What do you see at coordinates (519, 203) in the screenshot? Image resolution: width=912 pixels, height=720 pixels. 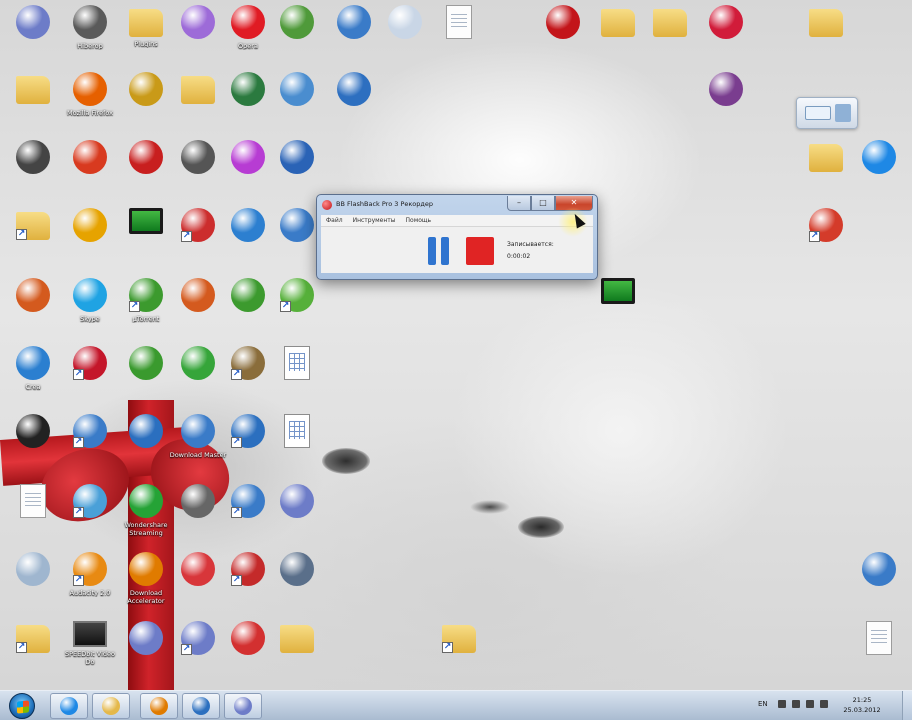 I see `minimize-button: –` at bounding box center [519, 203].